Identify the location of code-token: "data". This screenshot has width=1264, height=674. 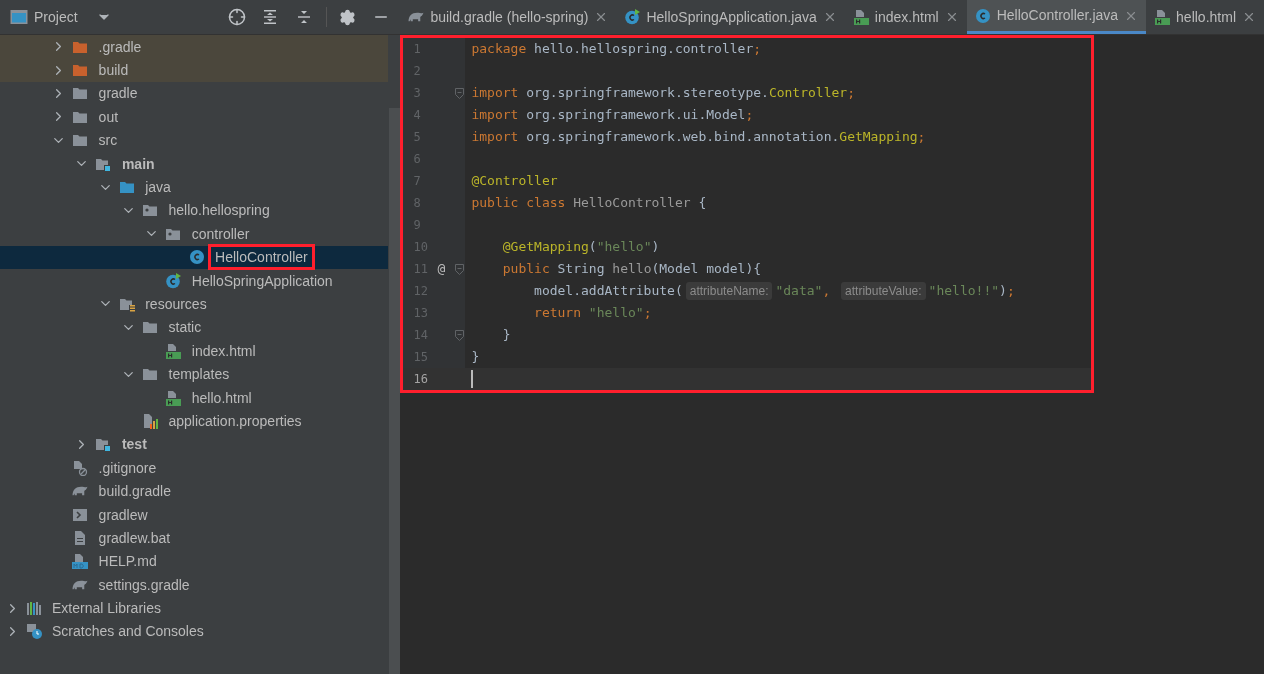
(799, 291).